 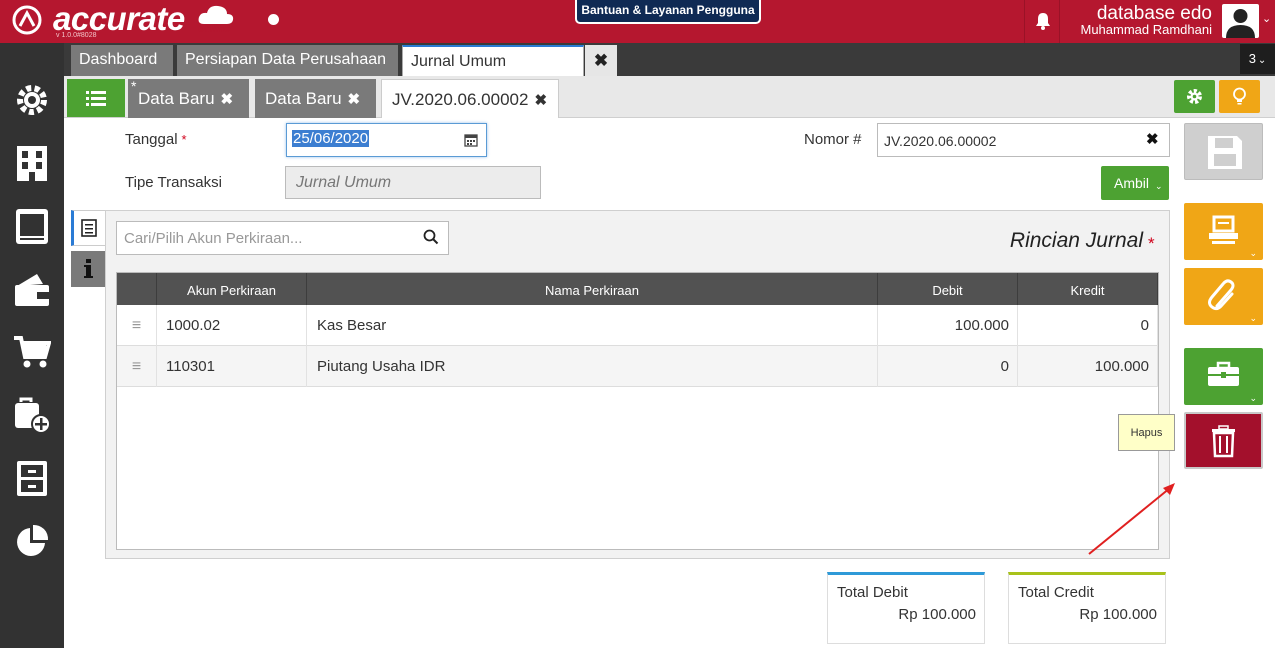 I want to click on delete-tooltip: Hapus, so click(x=1146, y=432).